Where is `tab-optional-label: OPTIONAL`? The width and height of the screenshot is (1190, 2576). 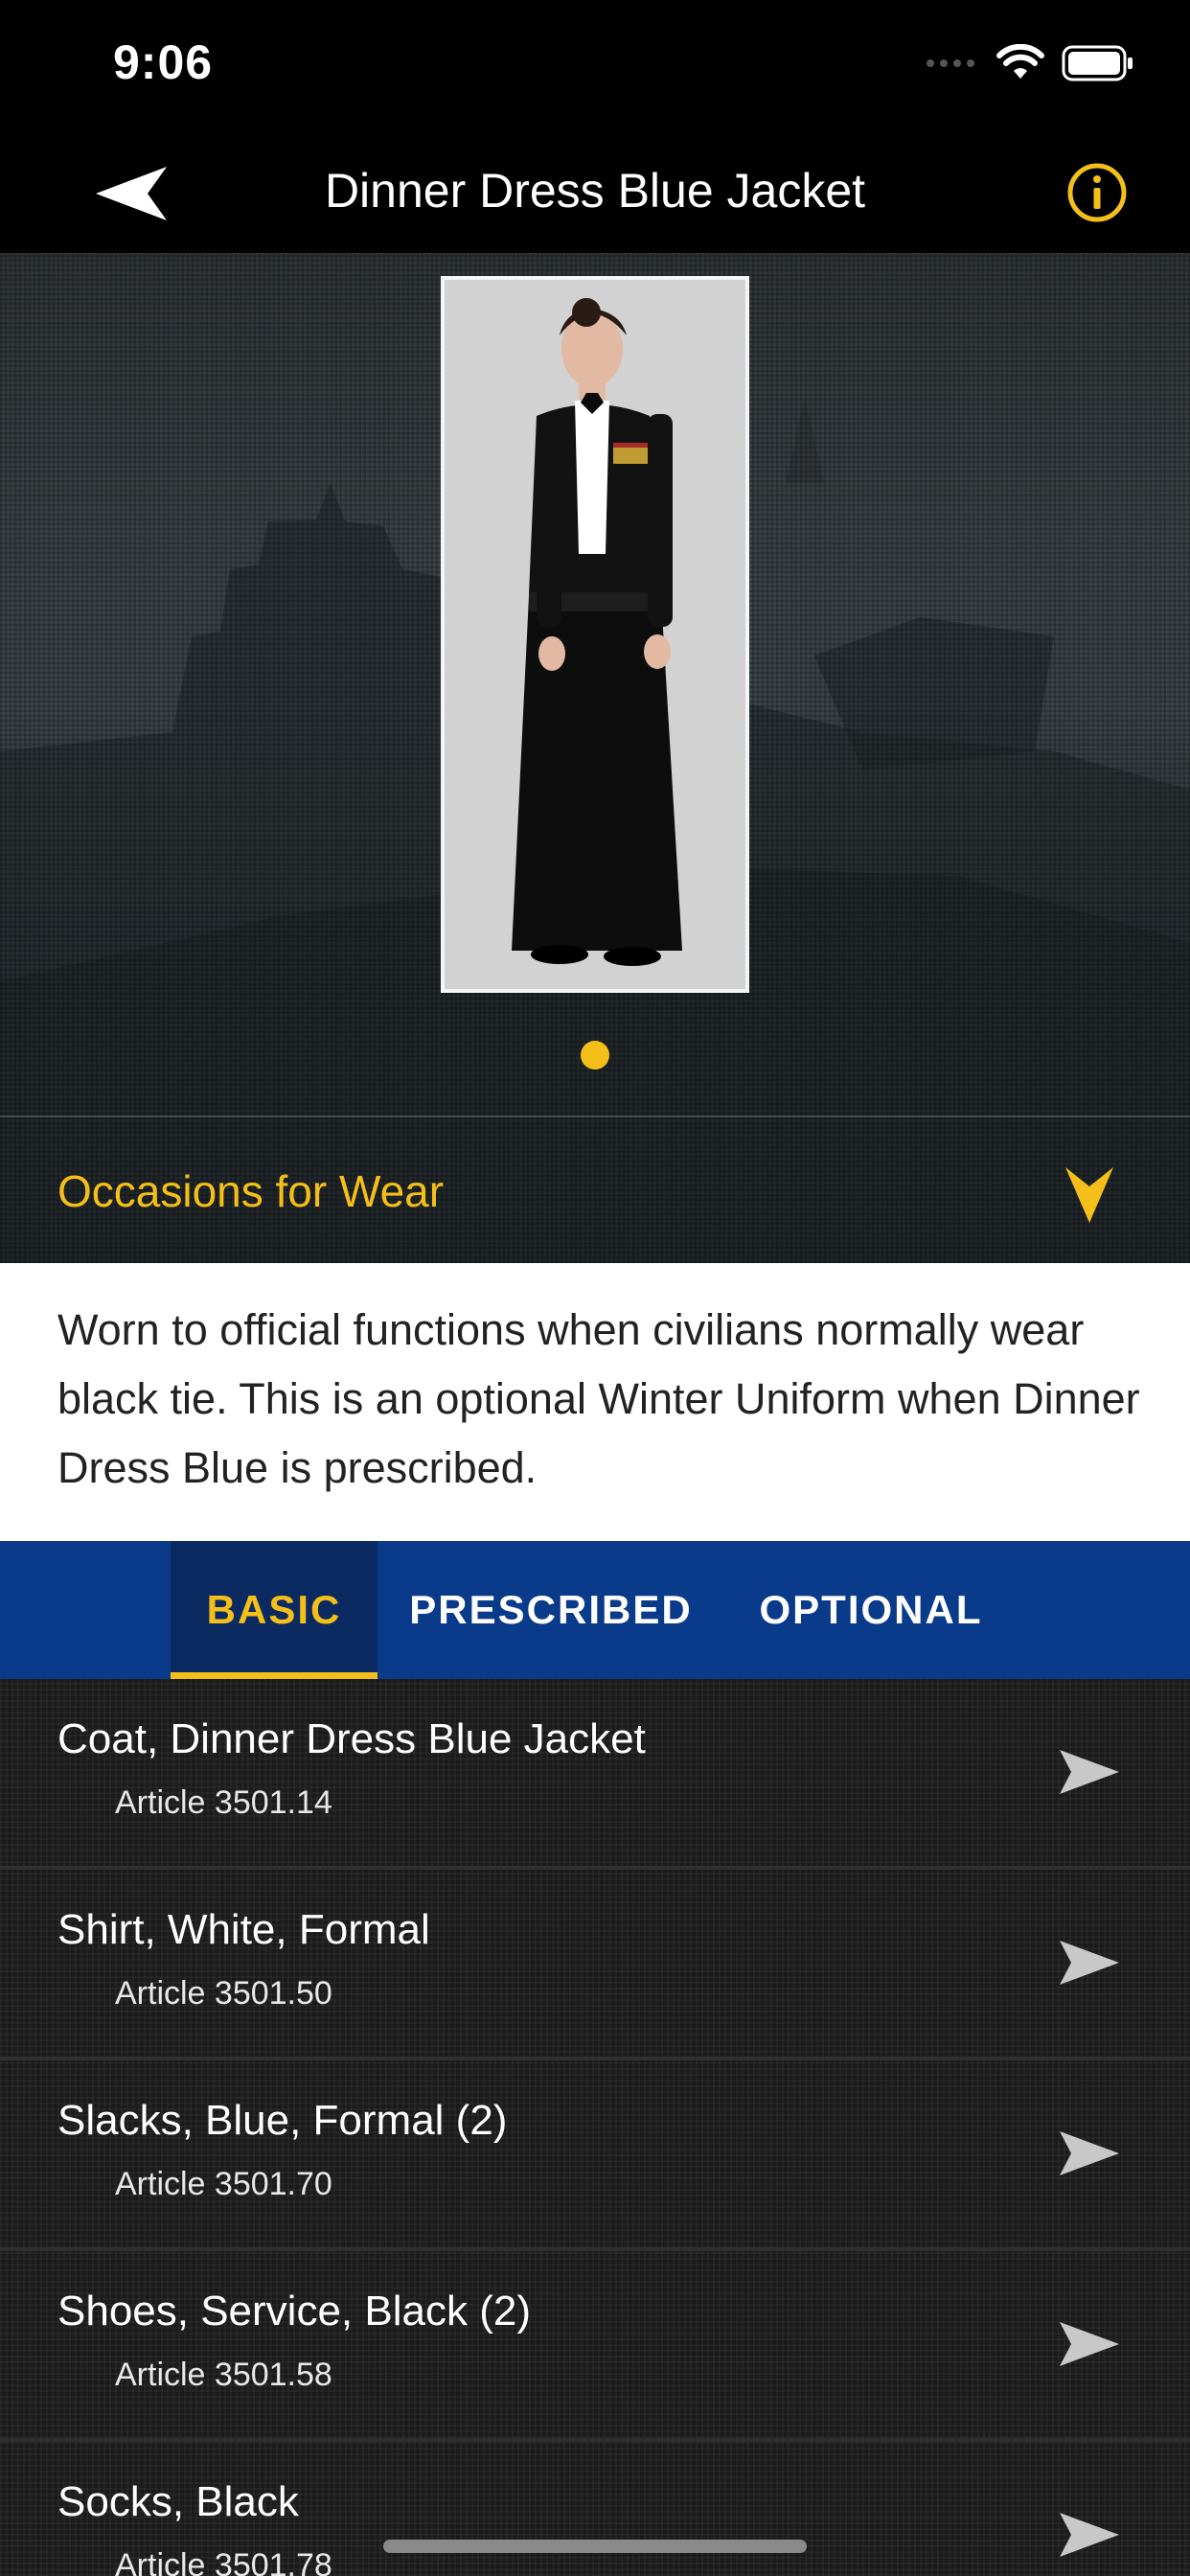
tab-optional-label: OPTIONAL is located at coordinates (871, 1609).